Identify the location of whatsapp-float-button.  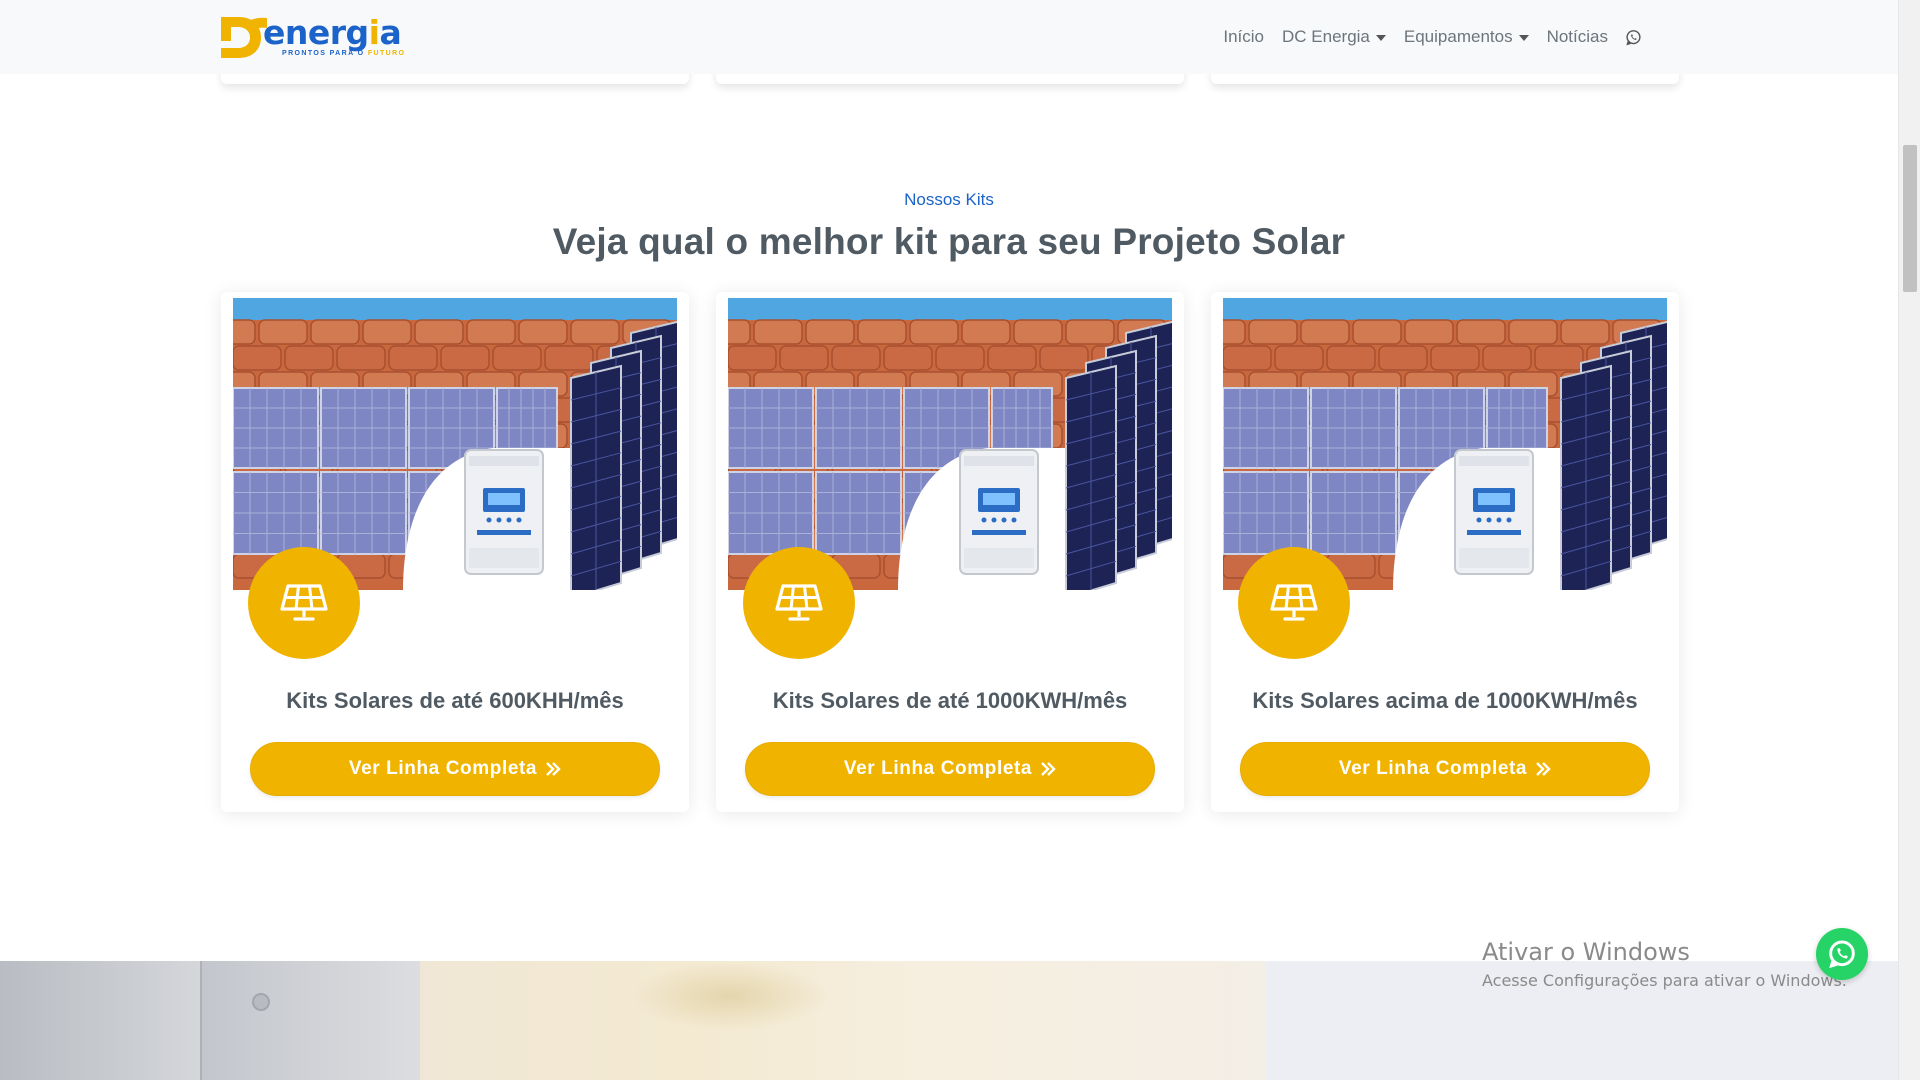
(1842, 954).